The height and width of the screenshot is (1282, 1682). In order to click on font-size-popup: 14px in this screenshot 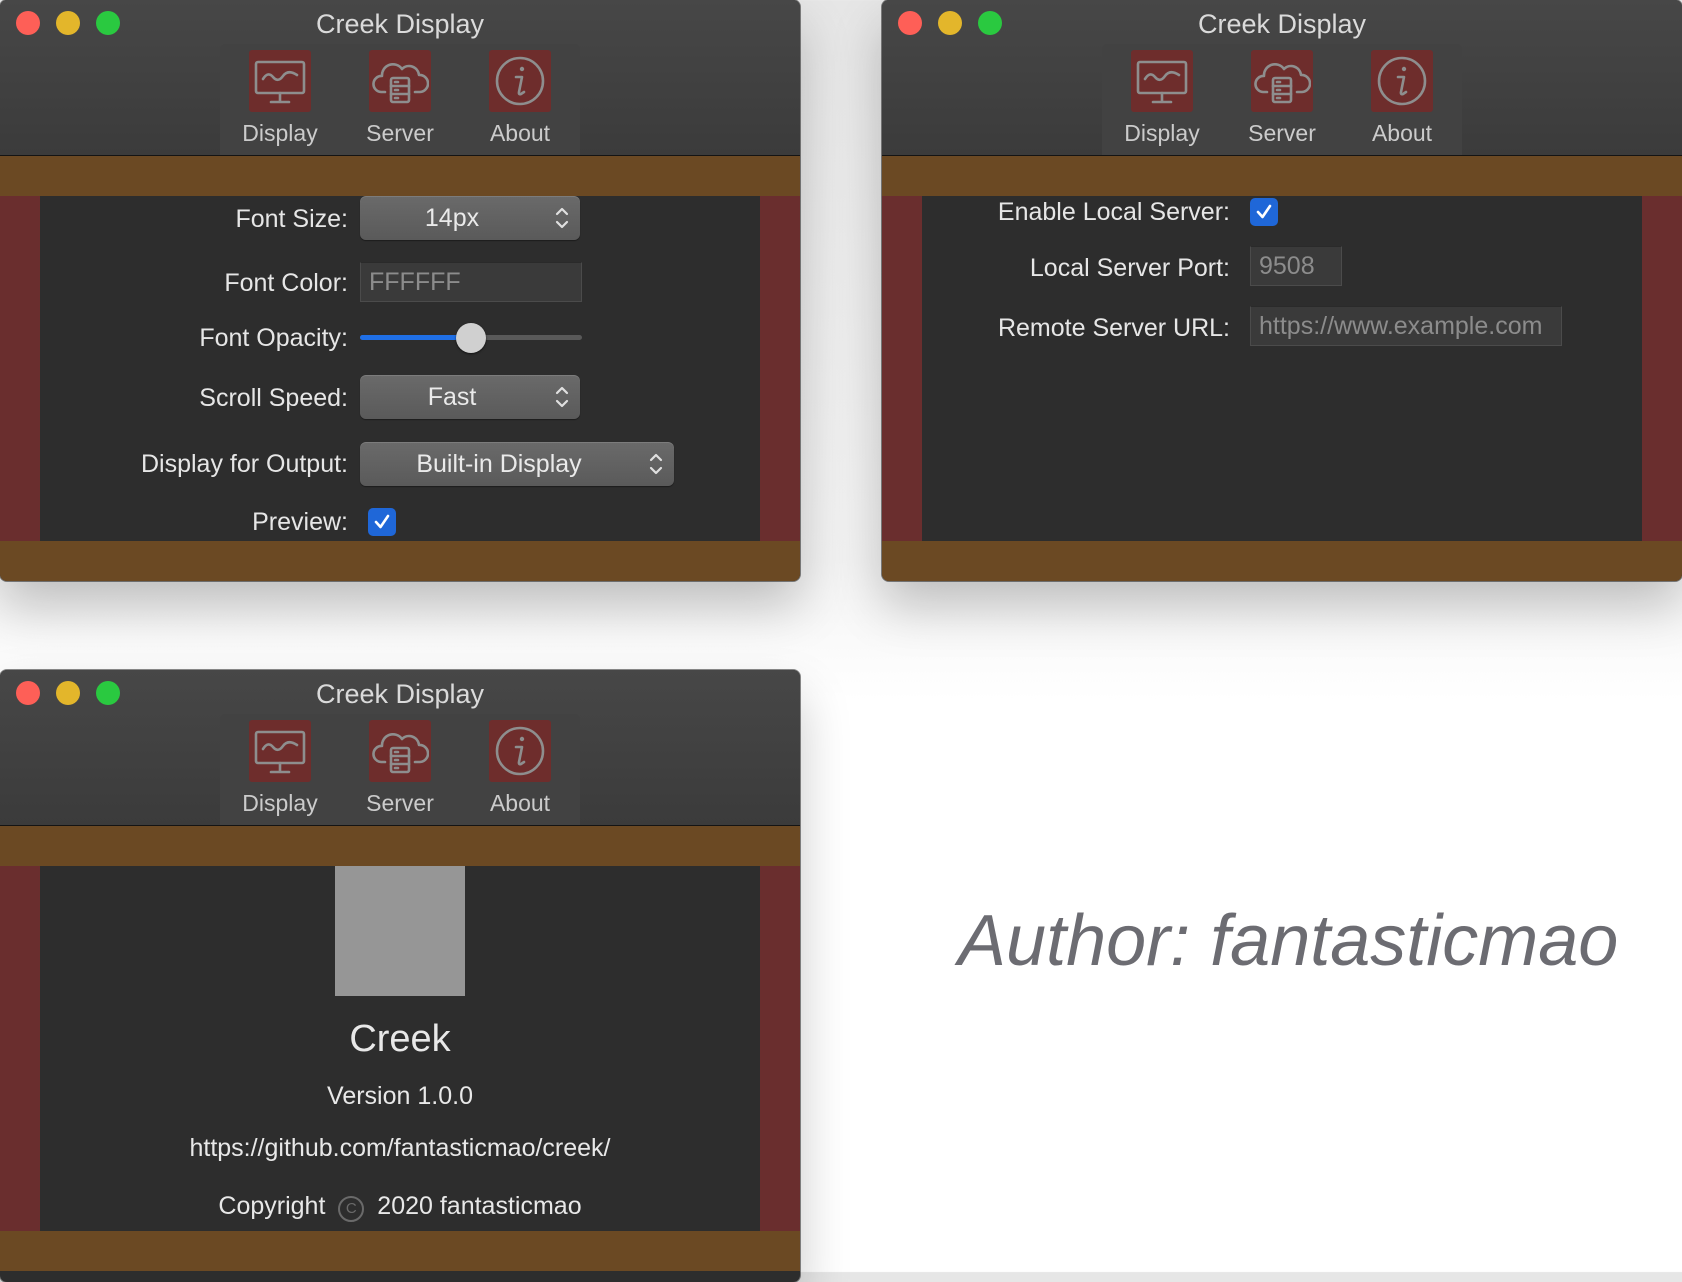, I will do `click(470, 218)`.